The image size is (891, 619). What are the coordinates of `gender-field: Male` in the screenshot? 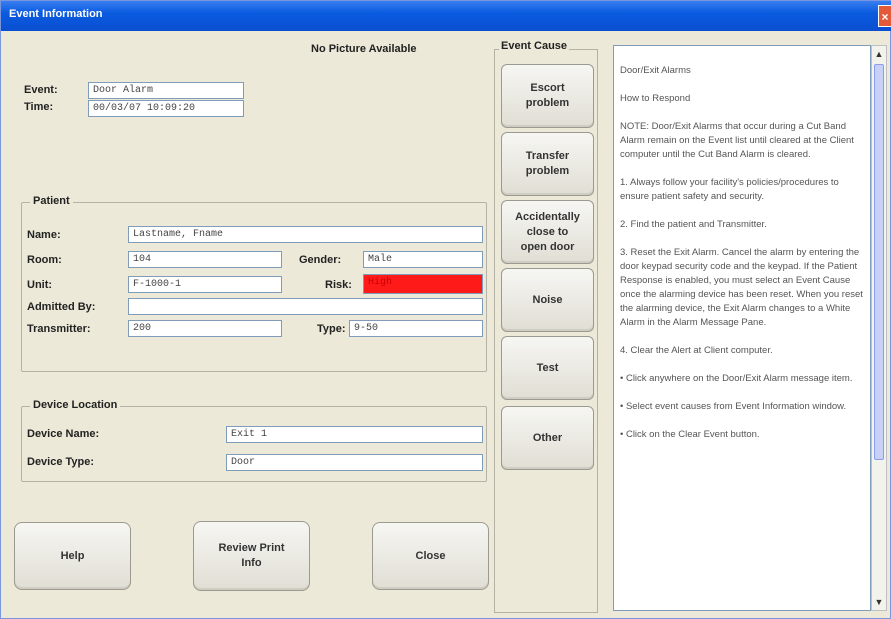 It's located at (423, 259).